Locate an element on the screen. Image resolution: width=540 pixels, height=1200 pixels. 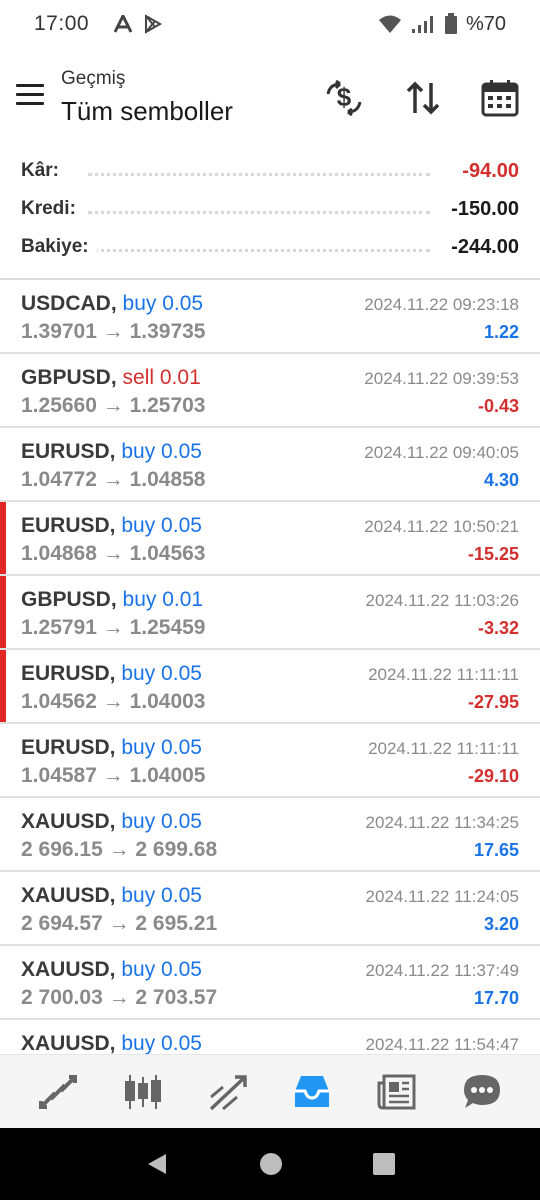
trade-prices: 1.39701 → 1.39735 is located at coordinates (113, 331).